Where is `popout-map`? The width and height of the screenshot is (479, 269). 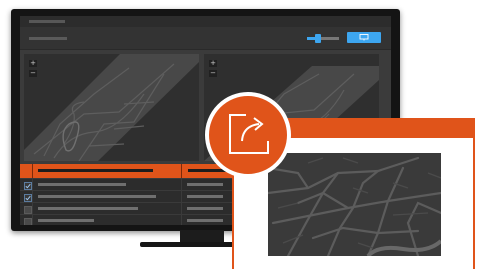
popout-map is located at coordinates (354, 204).